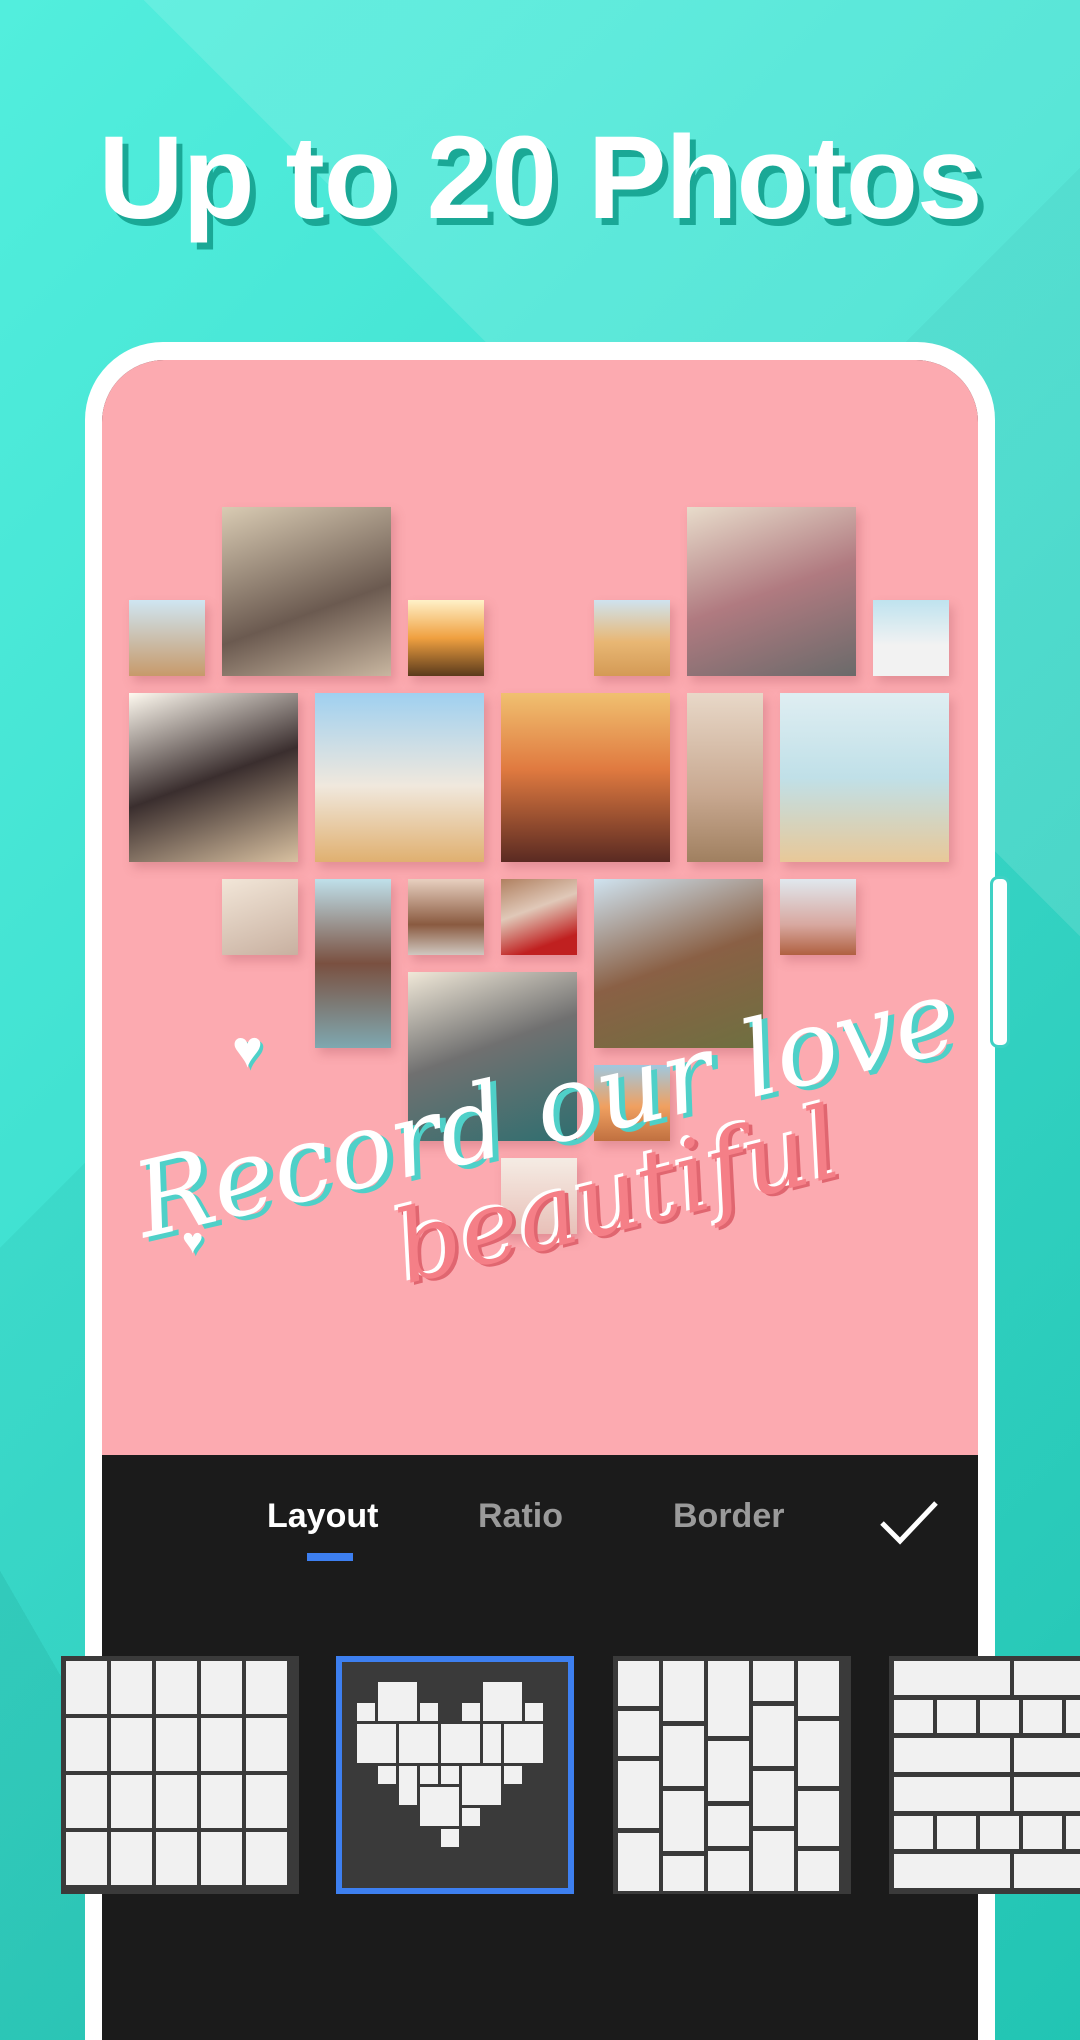 This screenshot has height=2040, width=1080. What do you see at coordinates (909, 1522) in the screenshot?
I see `checkmark-icon` at bounding box center [909, 1522].